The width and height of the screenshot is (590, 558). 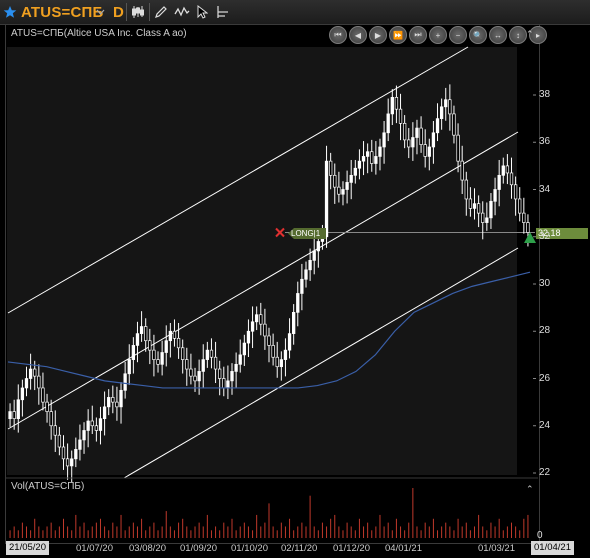 What do you see at coordinates (496, 548) in the screenshot?
I see `x-tick-label: 01/03/21` at bounding box center [496, 548].